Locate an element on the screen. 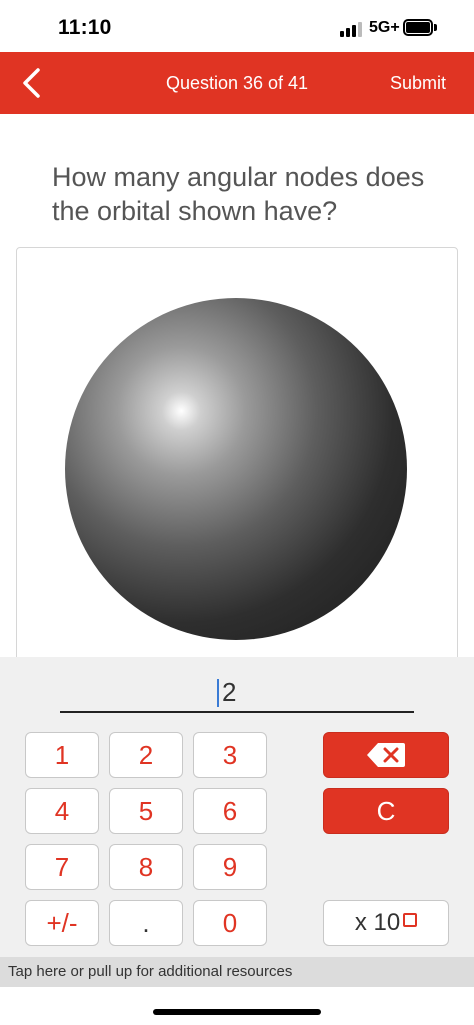  key-decimal: . is located at coordinates (146, 923).